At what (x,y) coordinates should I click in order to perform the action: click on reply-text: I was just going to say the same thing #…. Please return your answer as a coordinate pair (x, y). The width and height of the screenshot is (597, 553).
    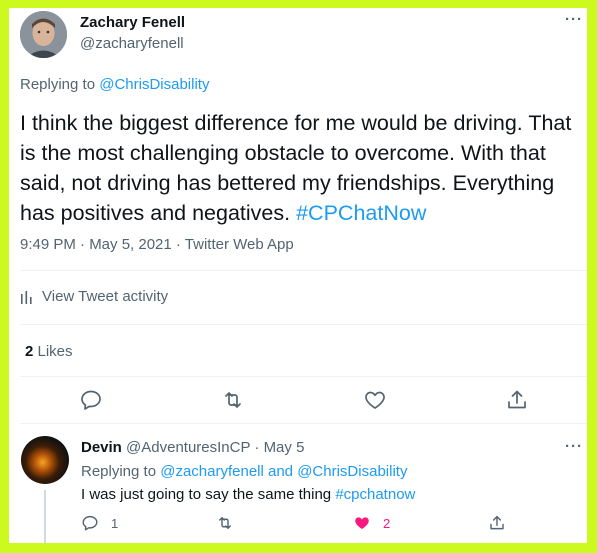
    Looking at the image, I should click on (248, 494).